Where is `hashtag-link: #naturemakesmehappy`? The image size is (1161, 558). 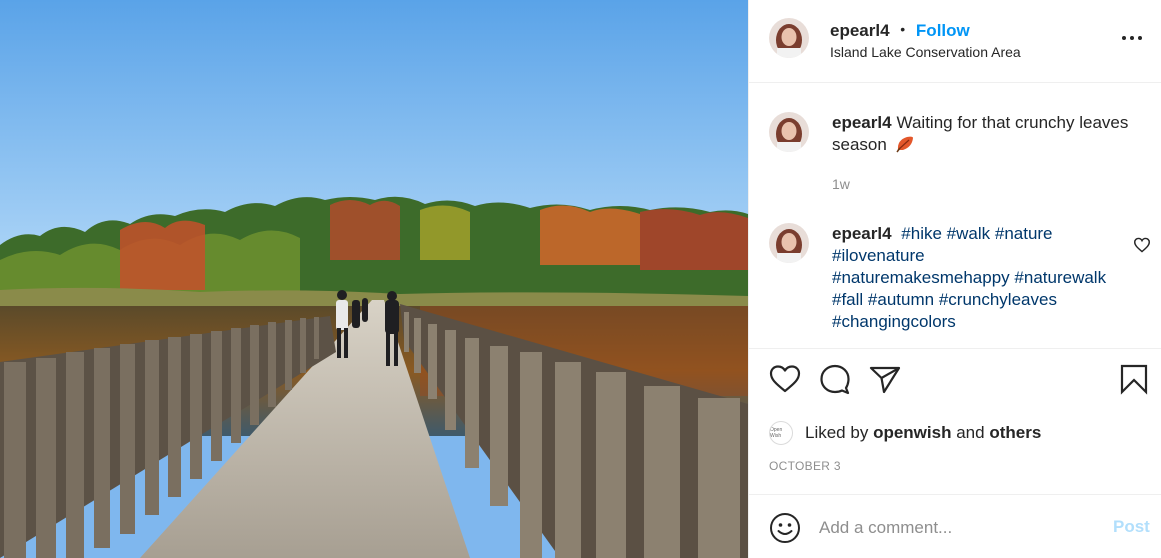 hashtag-link: #naturemakesmehappy is located at coordinates (921, 277).